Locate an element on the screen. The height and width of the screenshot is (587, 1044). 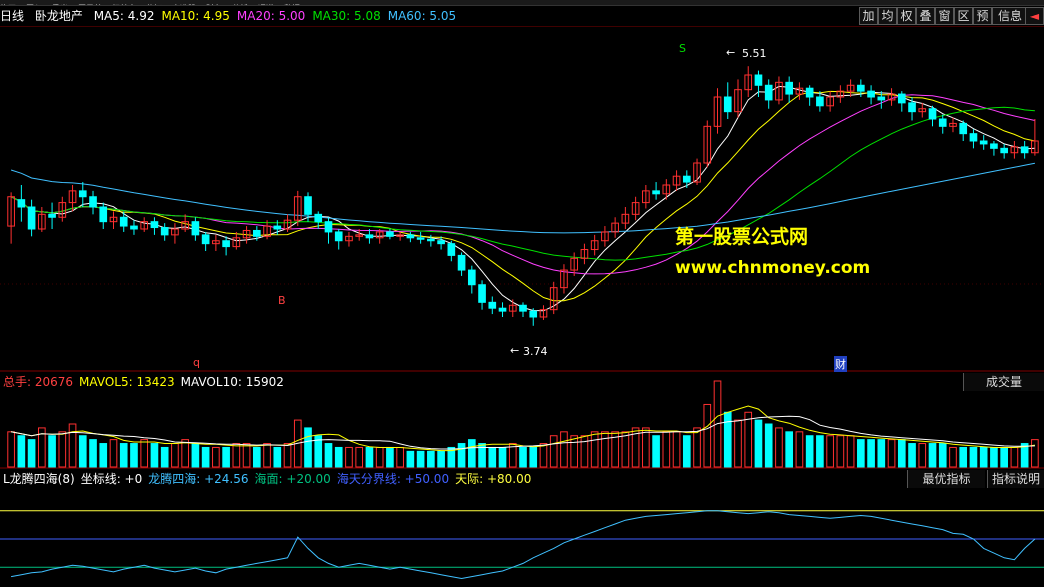
toolbar-rights-button: 权 is located at coordinates (906, 16).